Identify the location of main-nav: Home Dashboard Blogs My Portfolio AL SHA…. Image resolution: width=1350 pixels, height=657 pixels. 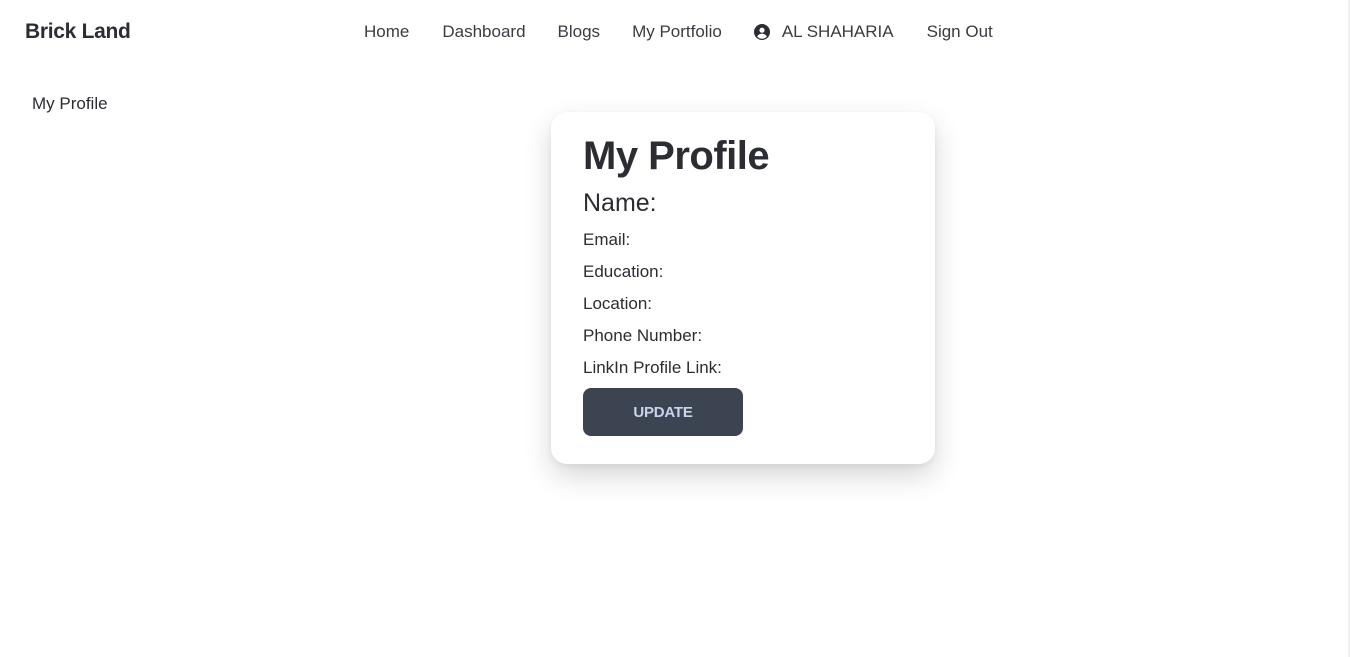
(678, 32).